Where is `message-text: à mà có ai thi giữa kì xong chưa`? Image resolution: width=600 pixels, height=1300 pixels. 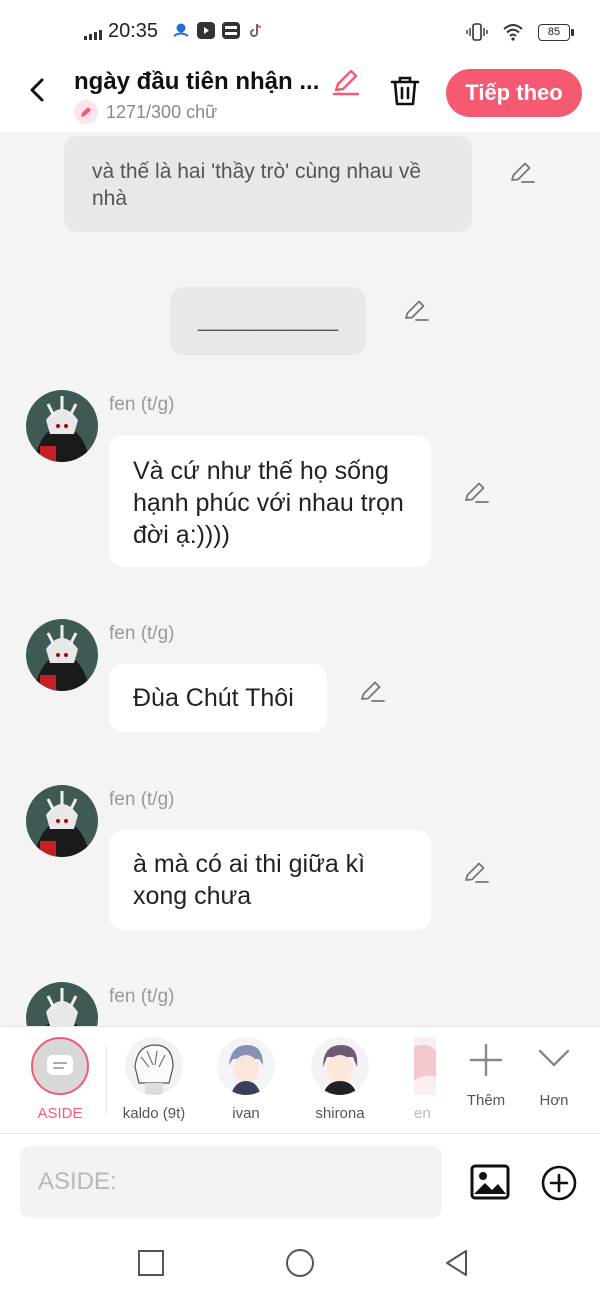
message-text: à mà có ai thi giữa kì xong chưa is located at coordinates (249, 880).